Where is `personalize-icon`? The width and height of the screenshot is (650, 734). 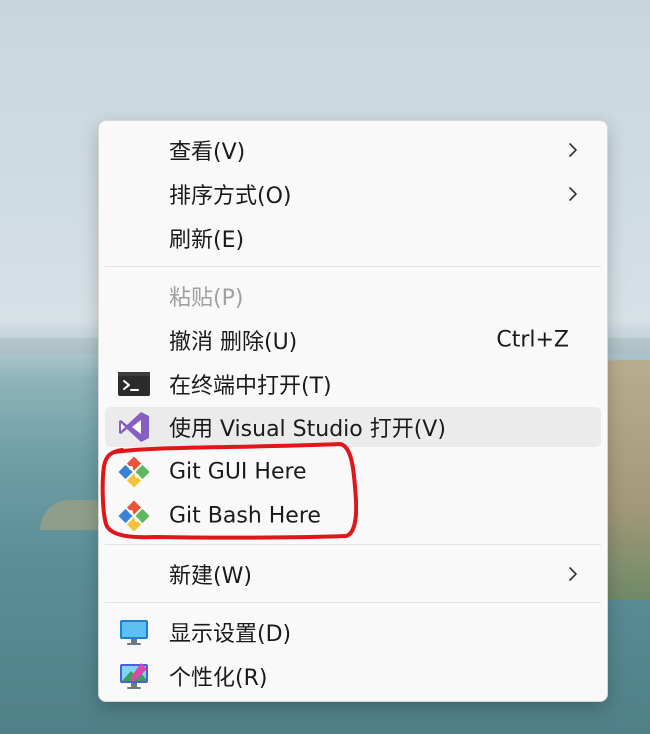
personalize-icon is located at coordinates (134, 676).